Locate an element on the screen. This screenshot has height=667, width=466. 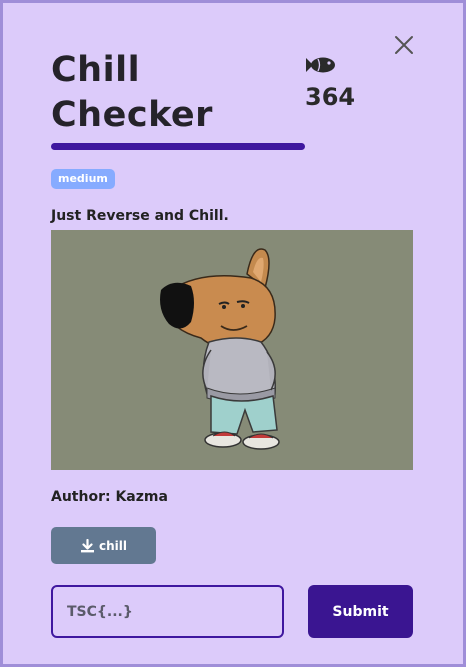
flag-input is located at coordinates (167, 611).